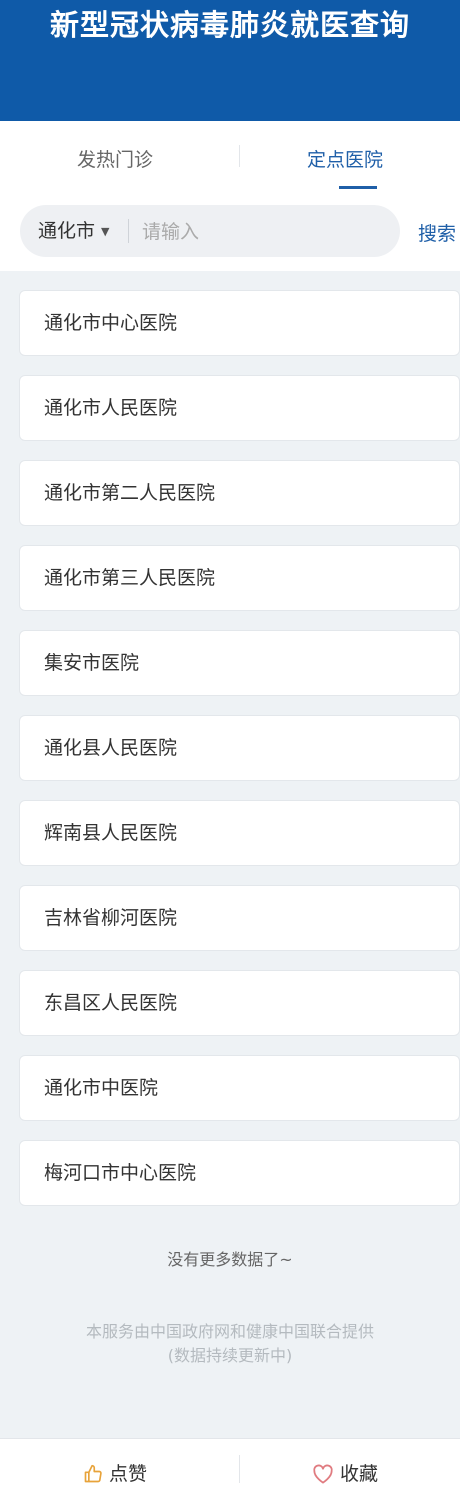 The height and width of the screenshot is (1510, 460). Describe the element at coordinates (230, 196) in the screenshot. I see `search-panel: 发热门诊 定点医院 通化市 ▼ 搜索` at that location.